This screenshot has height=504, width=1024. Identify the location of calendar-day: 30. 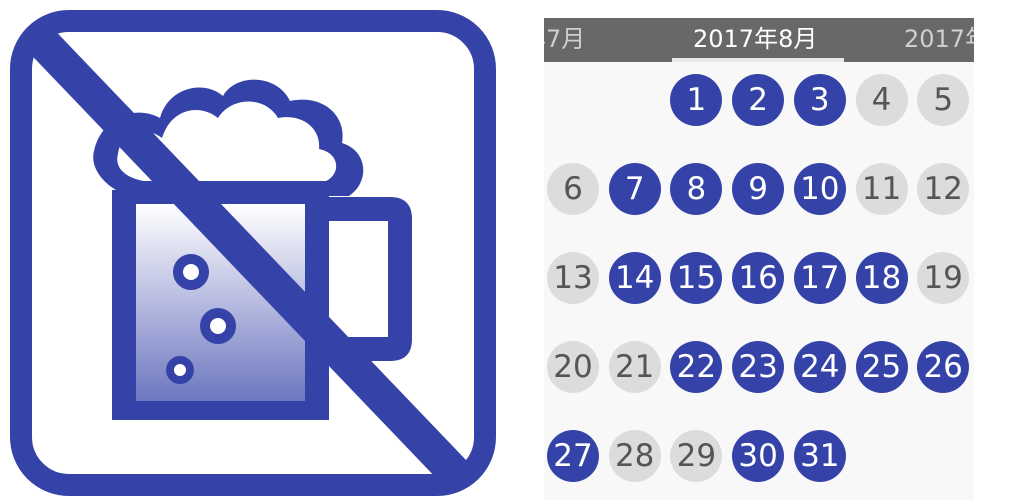
(758, 456).